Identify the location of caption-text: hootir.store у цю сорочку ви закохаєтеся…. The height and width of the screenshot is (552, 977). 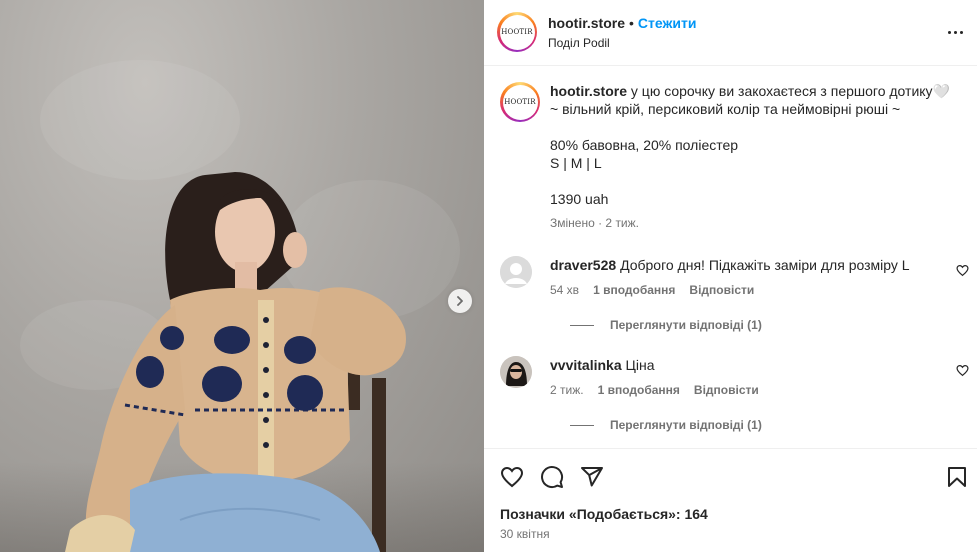
(752, 157).